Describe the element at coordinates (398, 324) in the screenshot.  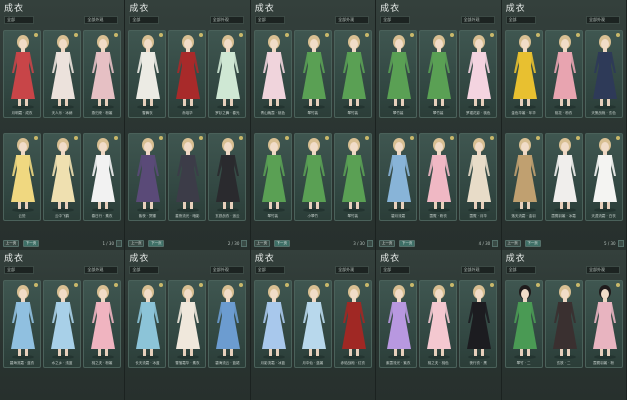
I see `outfit-card: 紫霞流光 · 紫衣` at that location.